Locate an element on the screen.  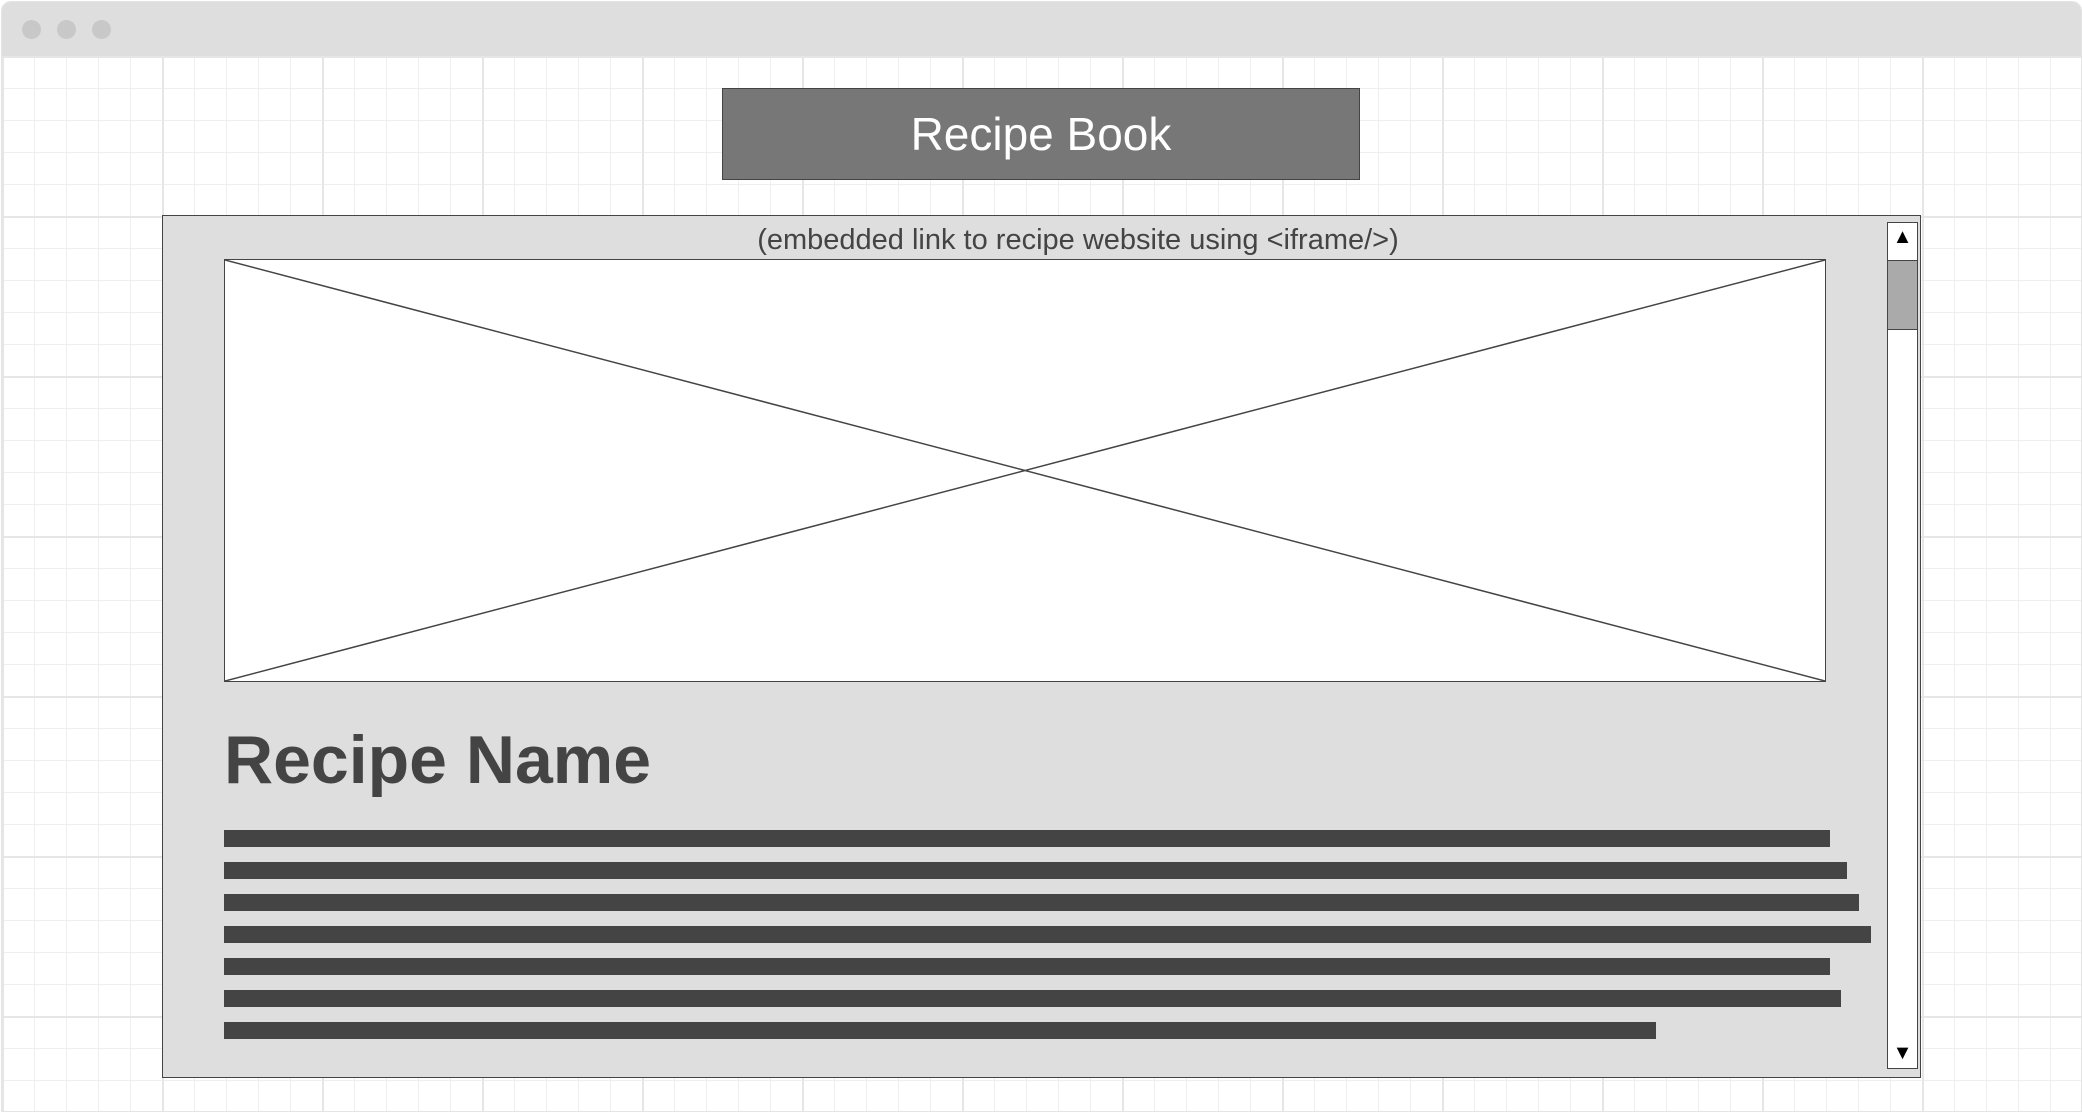
minimize-window-dot-icon is located at coordinates (66, 29).